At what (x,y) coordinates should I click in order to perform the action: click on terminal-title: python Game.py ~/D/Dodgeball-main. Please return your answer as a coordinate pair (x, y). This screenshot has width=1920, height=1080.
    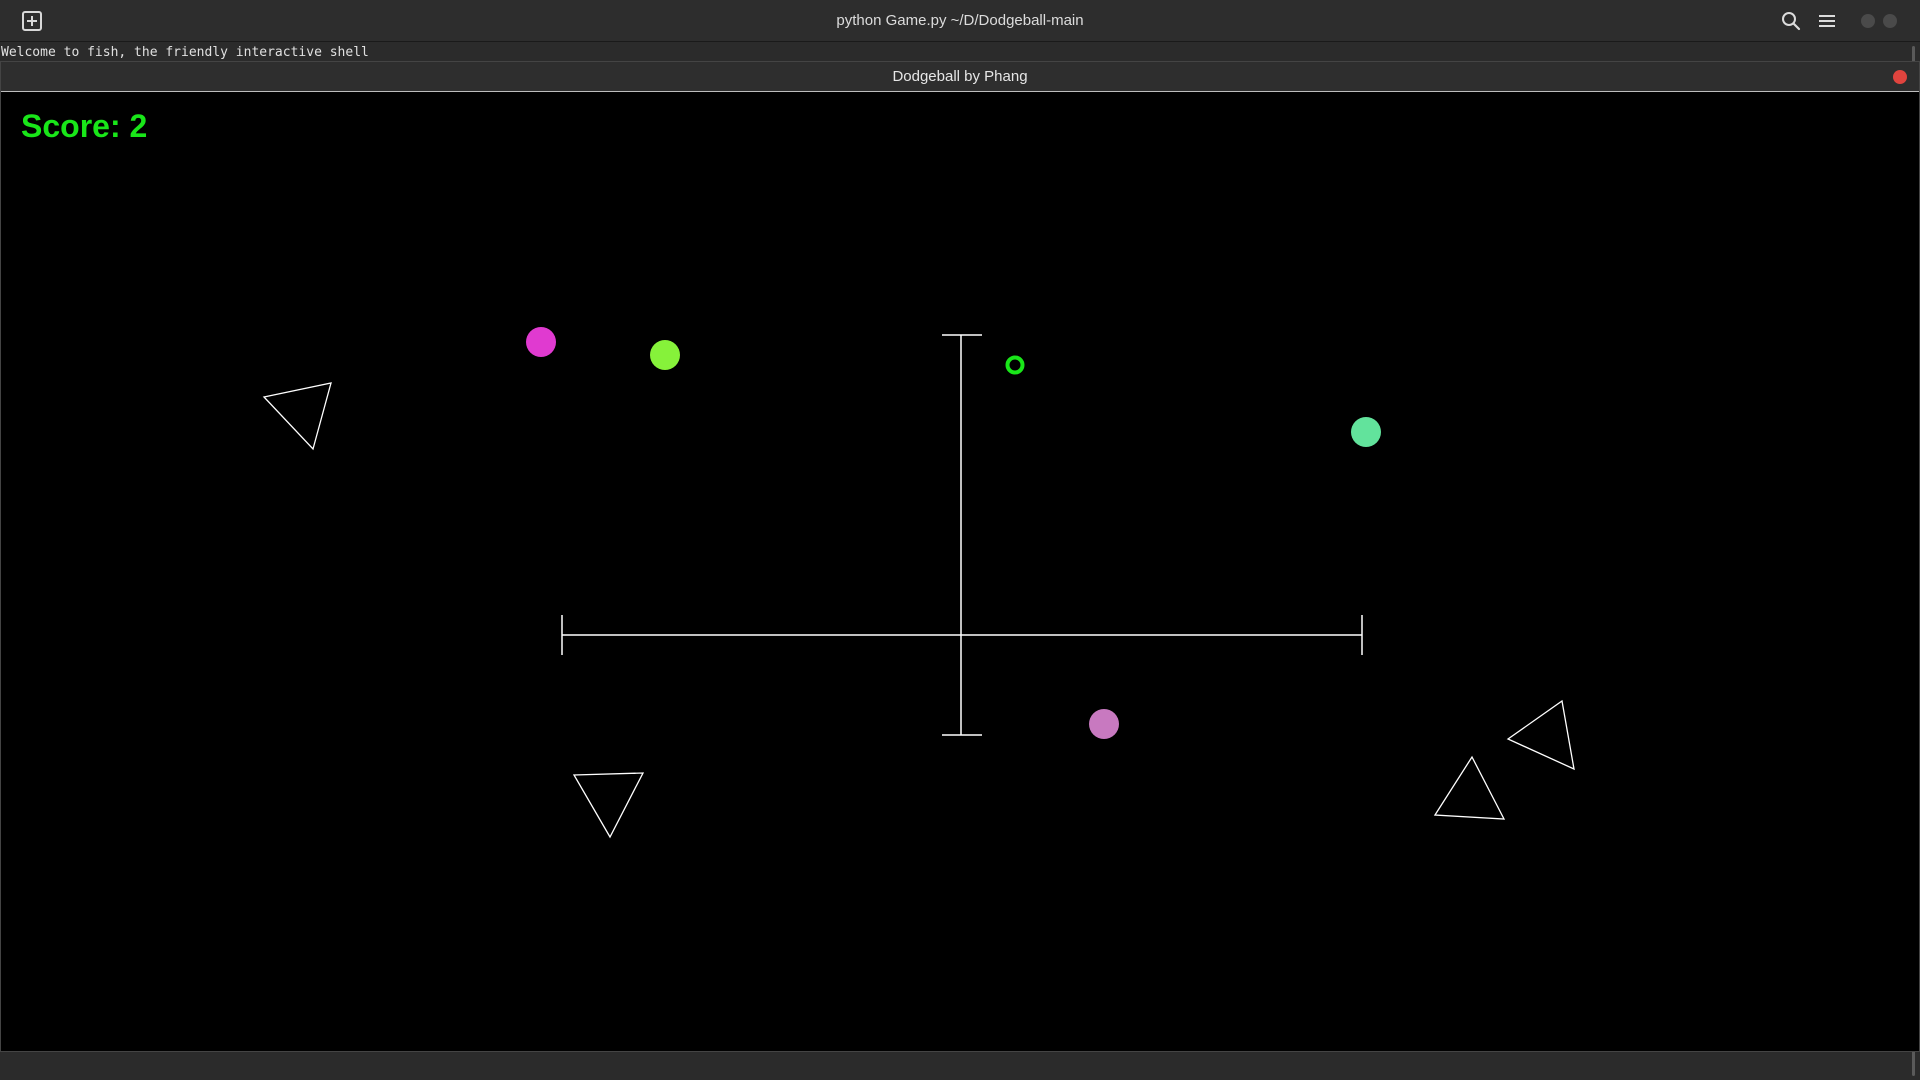
    Looking at the image, I should click on (960, 20).